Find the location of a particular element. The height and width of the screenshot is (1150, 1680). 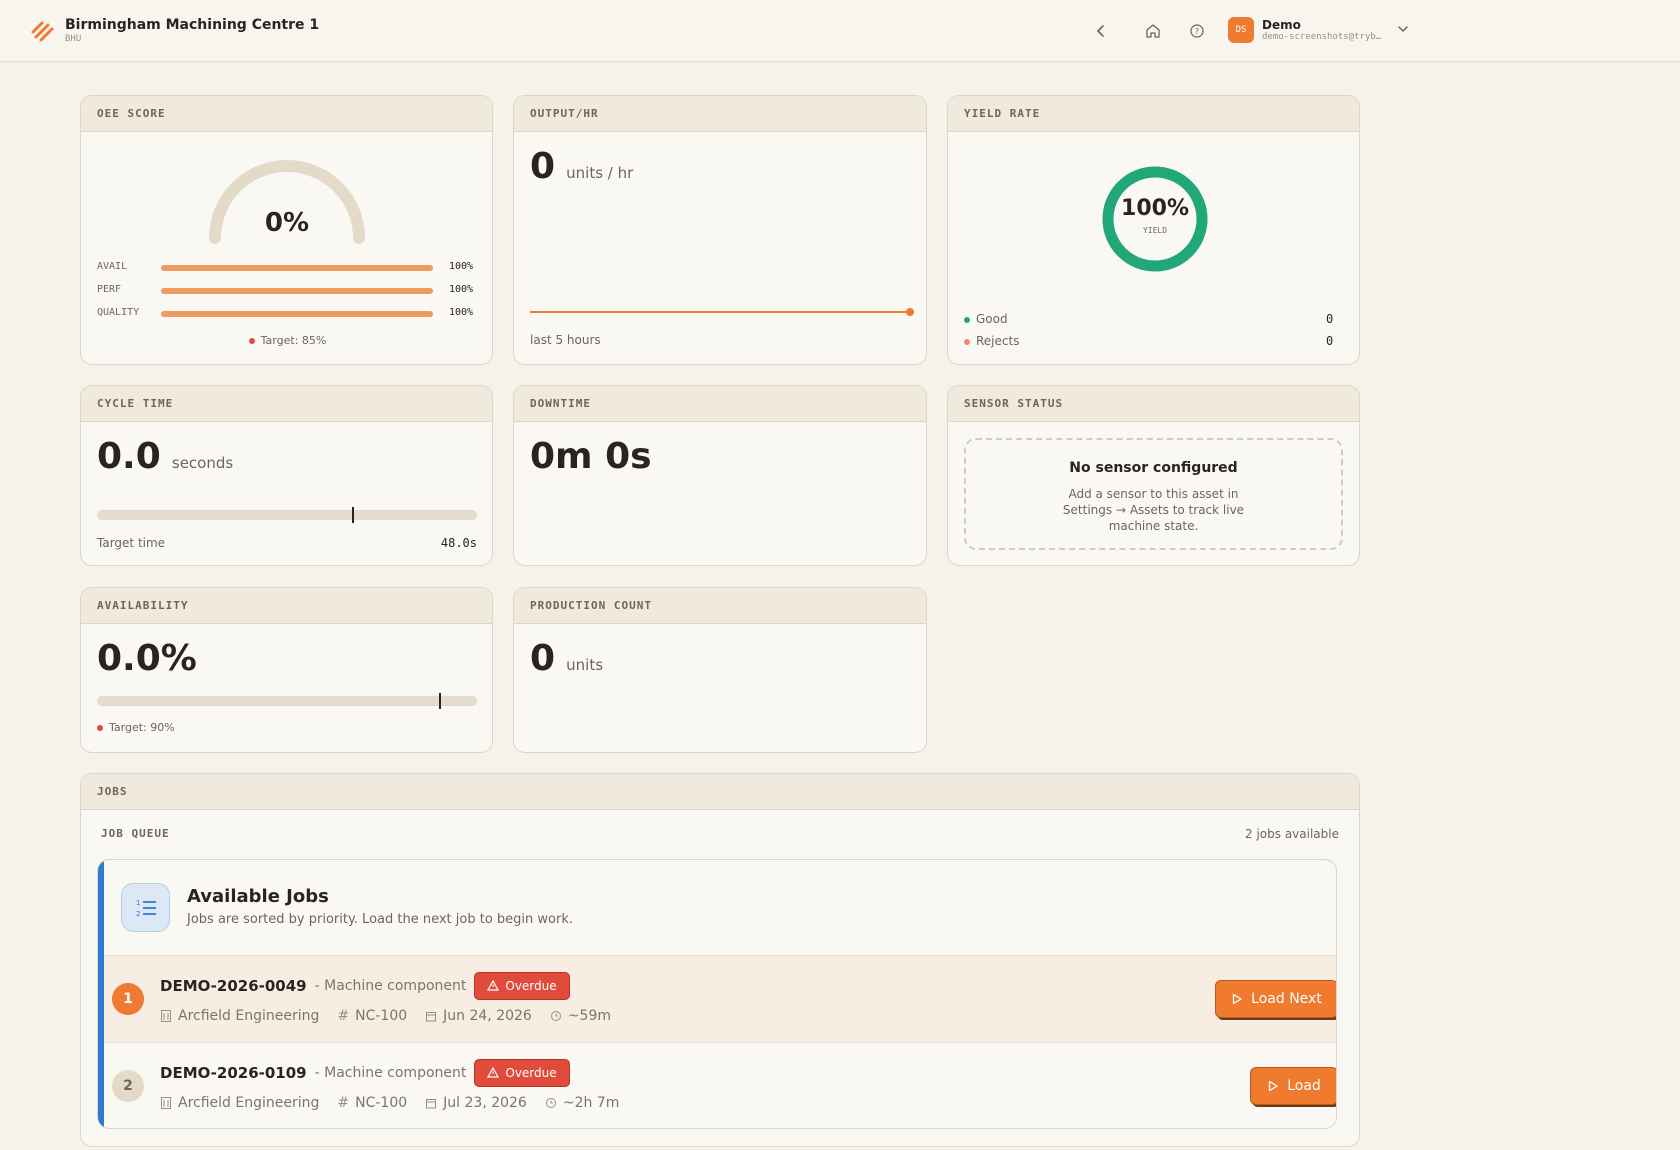

sparkline-point is located at coordinates (910, 312).